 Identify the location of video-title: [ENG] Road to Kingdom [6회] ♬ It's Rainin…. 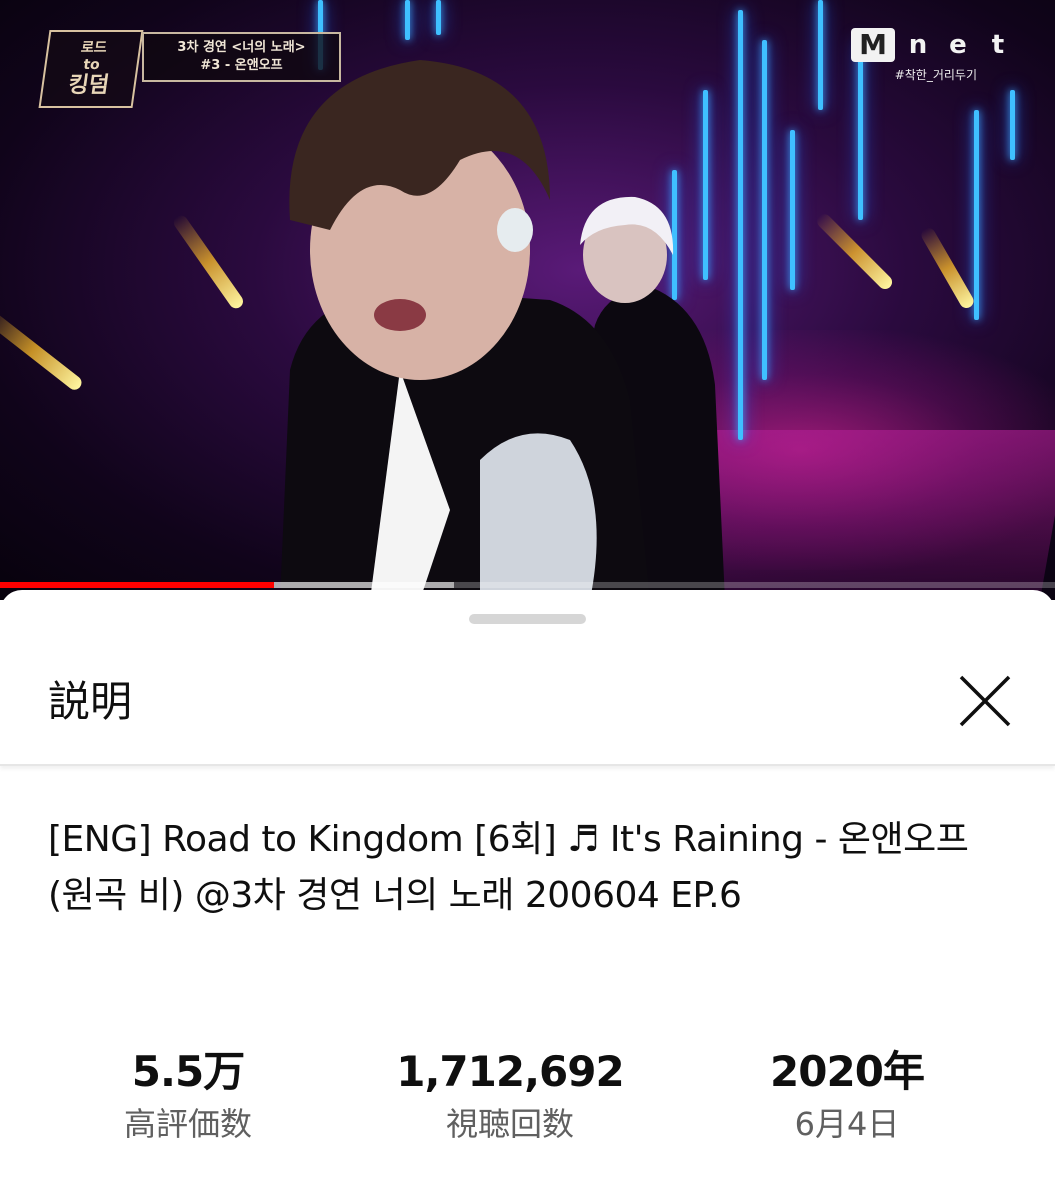
(508, 867).